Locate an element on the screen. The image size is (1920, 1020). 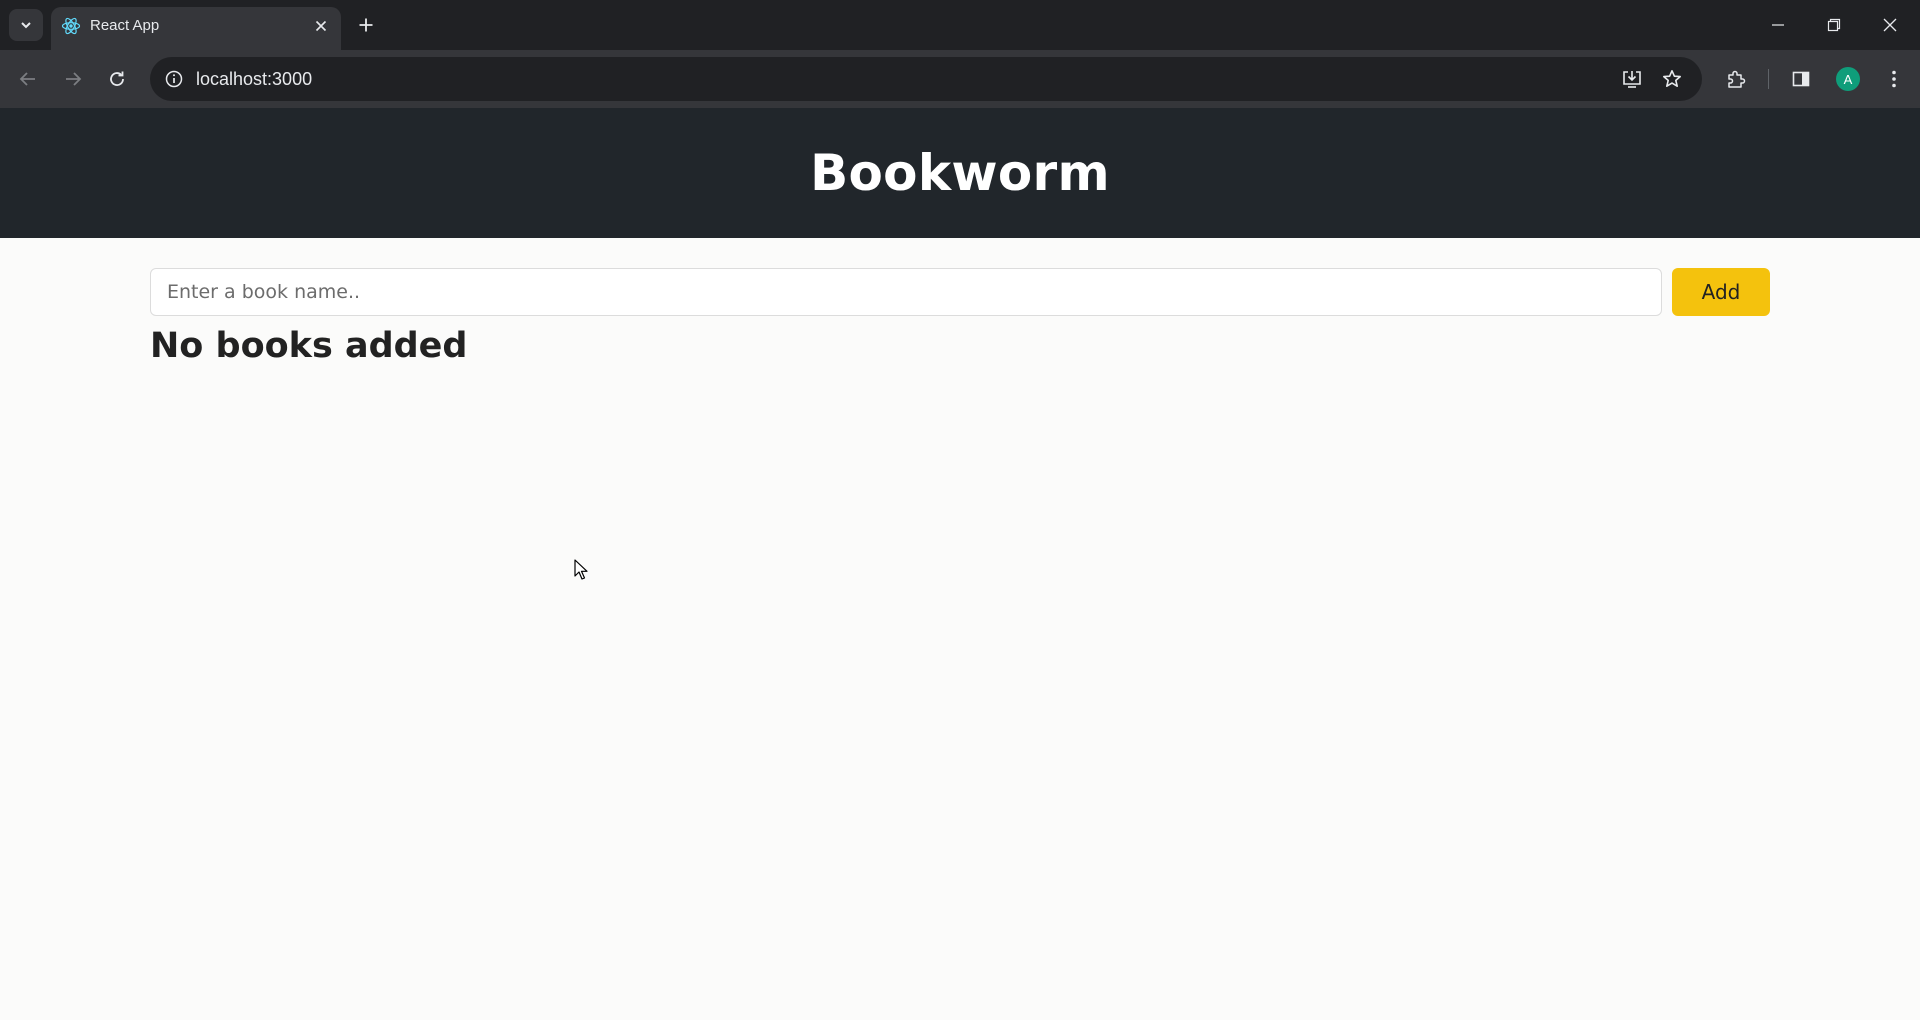
extensions-button is located at coordinates (1736, 79).